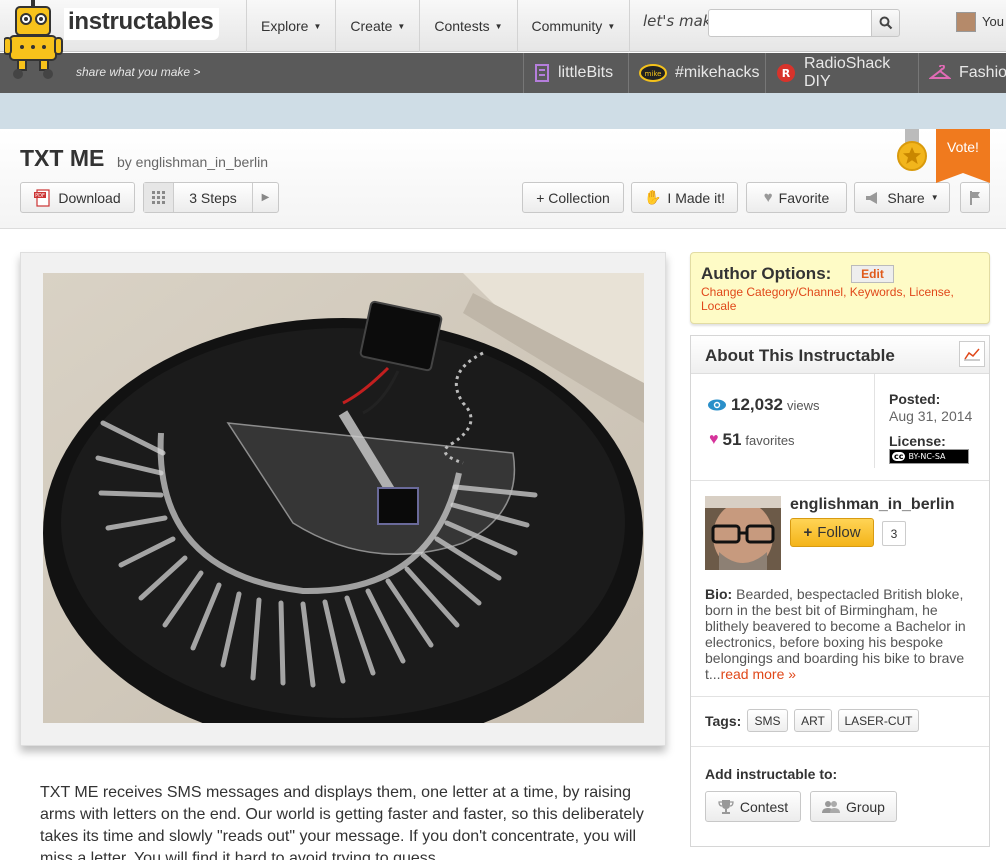  What do you see at coordinates (813, 720) in the screenshot?
I see `tag-art: ART` at bounding box center [813, 720].